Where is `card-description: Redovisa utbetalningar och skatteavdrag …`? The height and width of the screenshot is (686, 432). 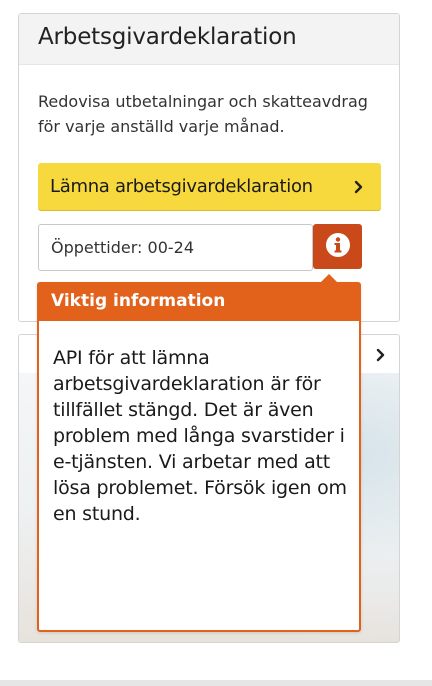 card-description: Redovisa utbetalningar och skatteavdrag … is located at coordinates (203, 114).